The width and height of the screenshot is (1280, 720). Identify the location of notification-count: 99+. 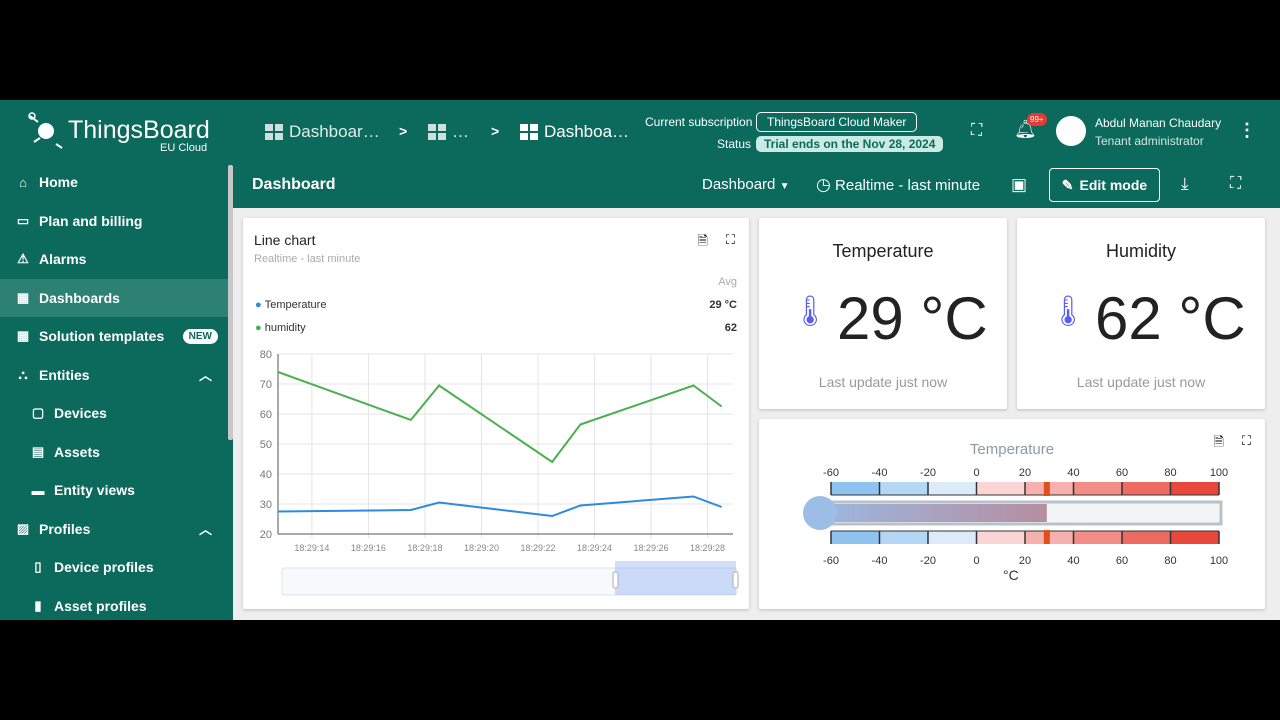
(1037, 119).